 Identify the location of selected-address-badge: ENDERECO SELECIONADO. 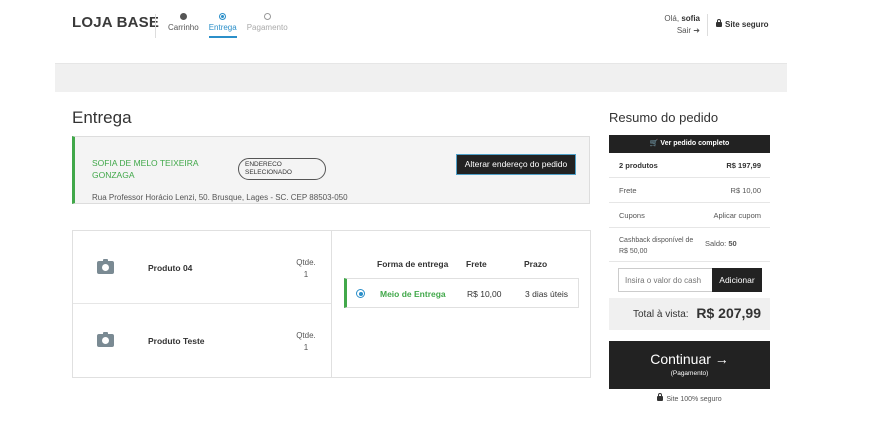
(282, 169).